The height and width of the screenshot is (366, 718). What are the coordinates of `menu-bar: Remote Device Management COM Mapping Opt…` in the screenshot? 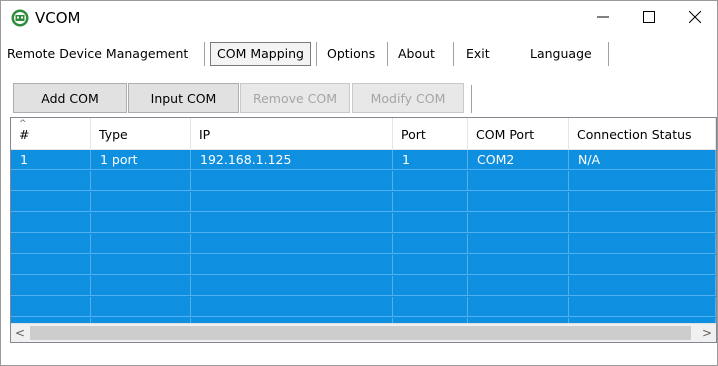 It's located at (359, 54).